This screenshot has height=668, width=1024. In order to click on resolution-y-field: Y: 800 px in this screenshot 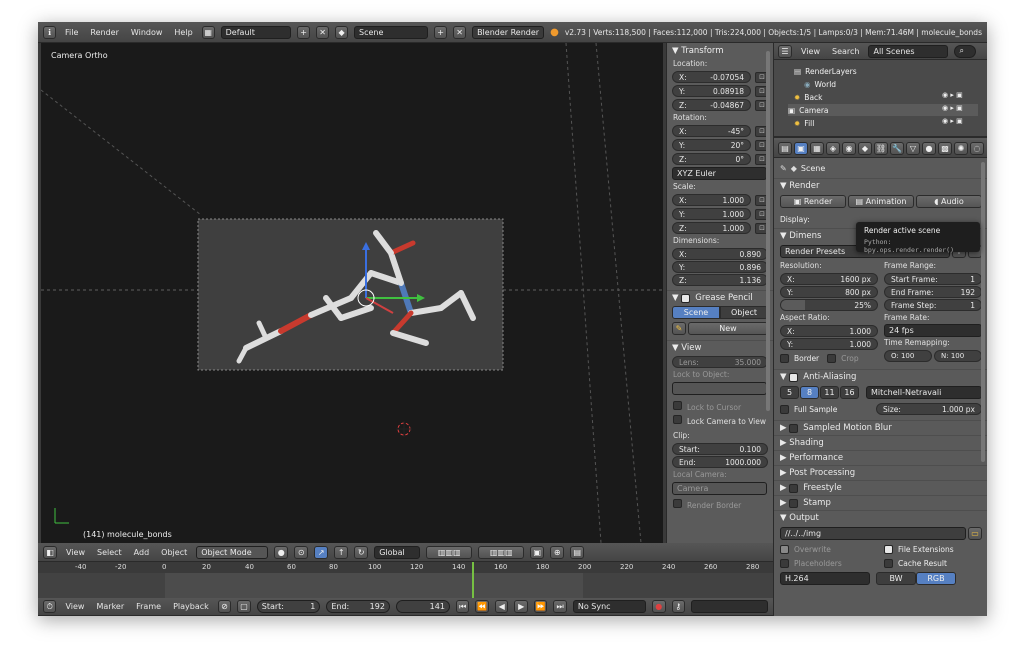, I will do `click(829, 292)`.